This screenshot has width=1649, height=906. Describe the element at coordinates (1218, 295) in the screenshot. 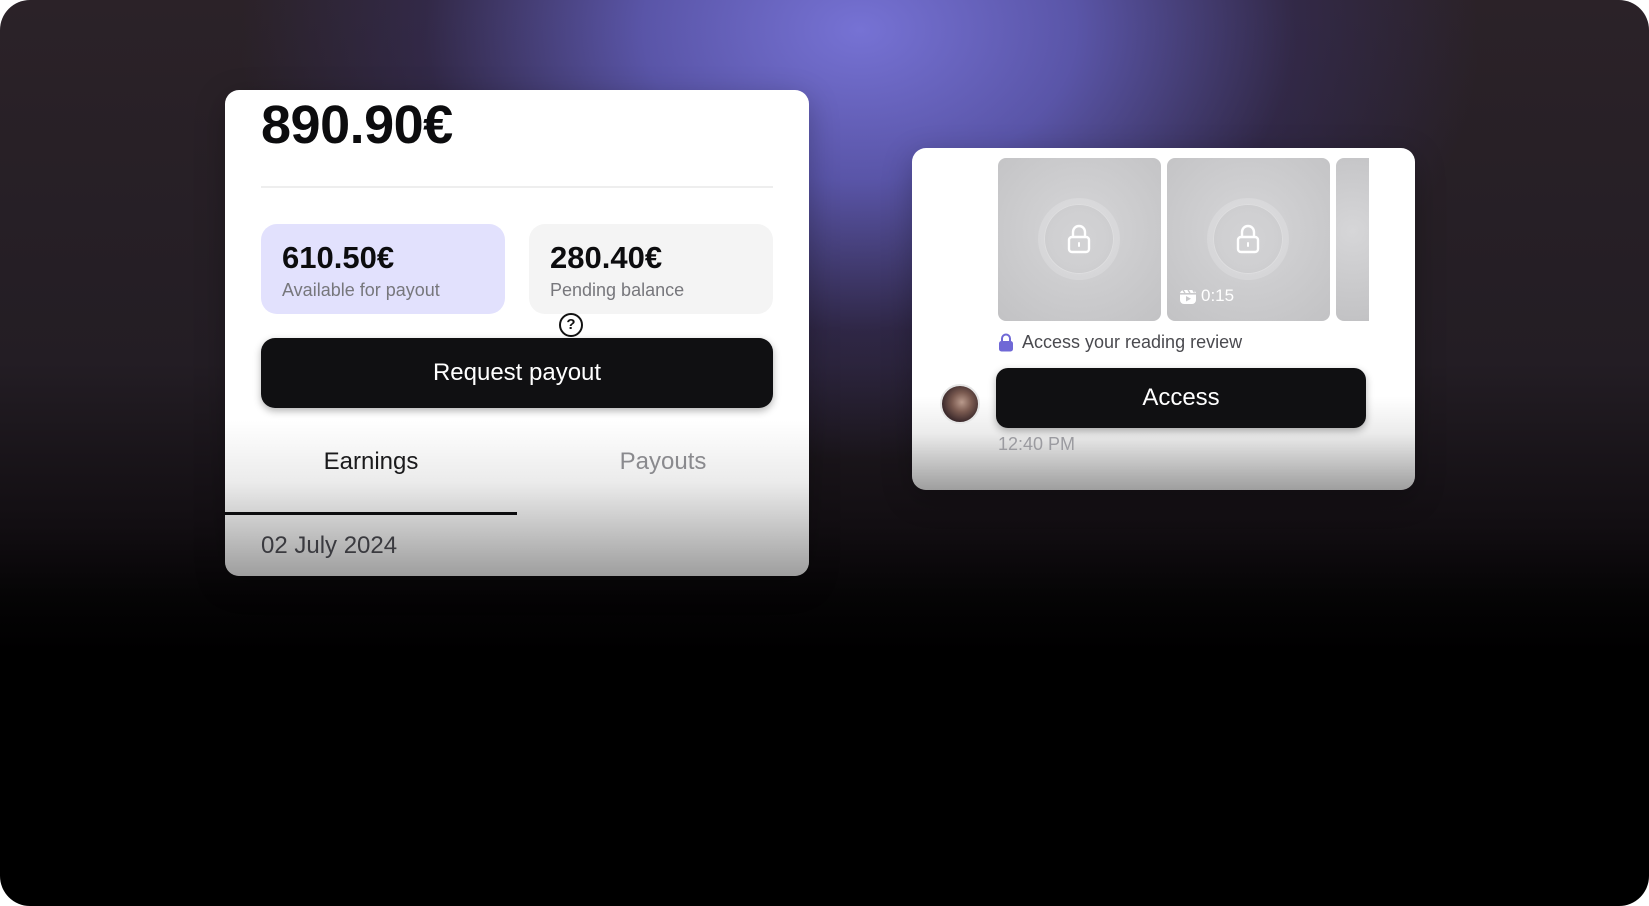

I see `duration-text: 0:15` at that location.